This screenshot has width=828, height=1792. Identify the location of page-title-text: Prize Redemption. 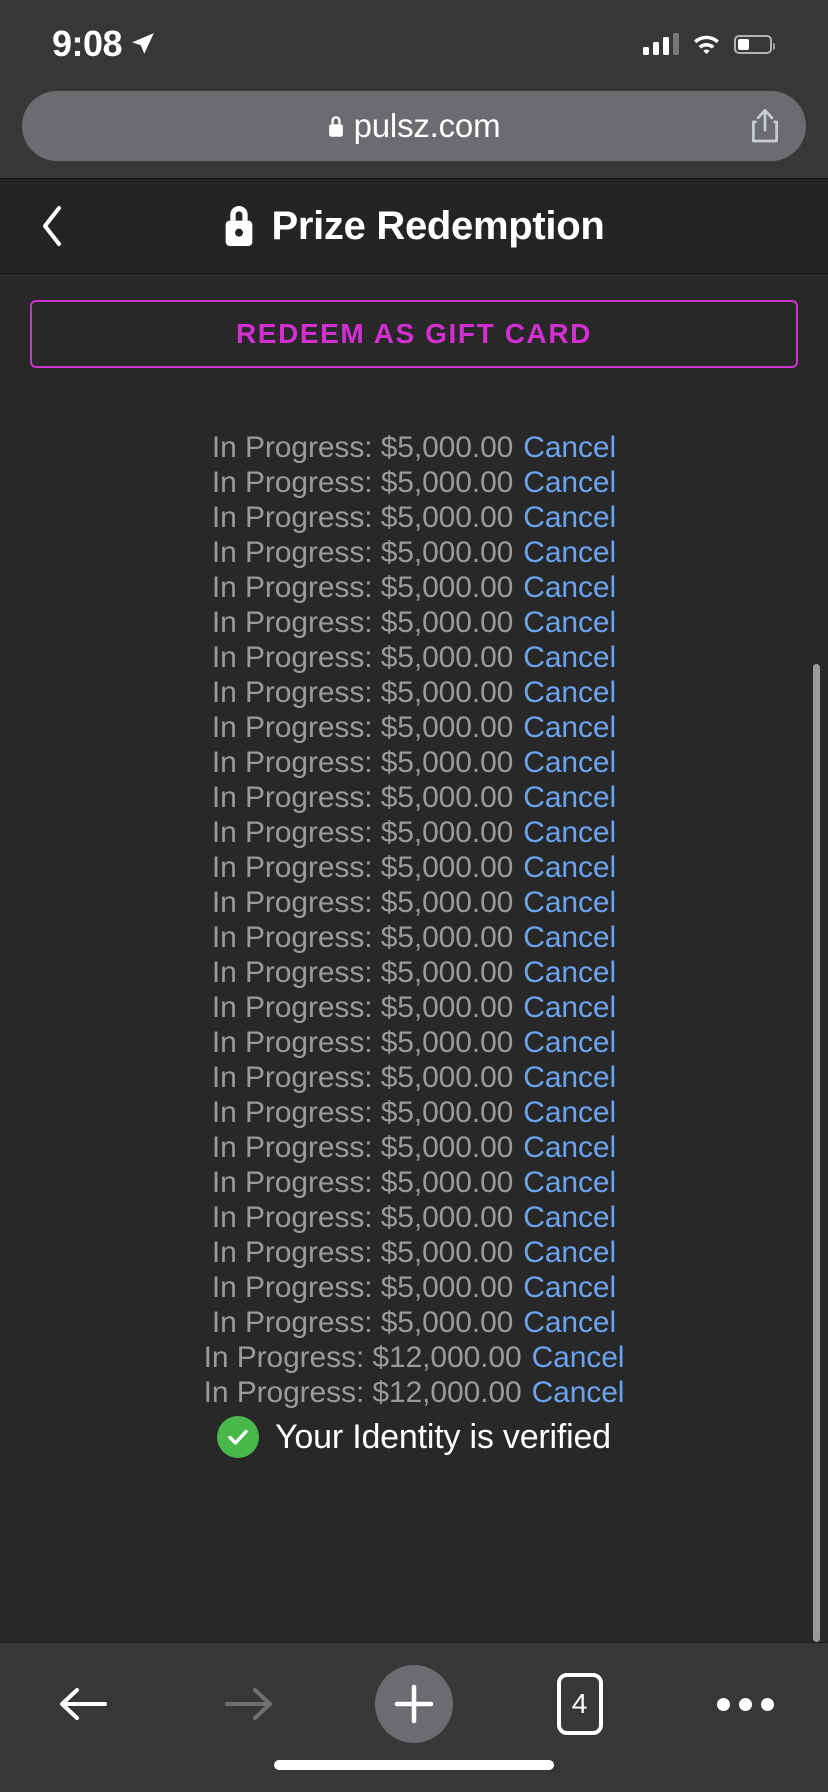
(438, 225).